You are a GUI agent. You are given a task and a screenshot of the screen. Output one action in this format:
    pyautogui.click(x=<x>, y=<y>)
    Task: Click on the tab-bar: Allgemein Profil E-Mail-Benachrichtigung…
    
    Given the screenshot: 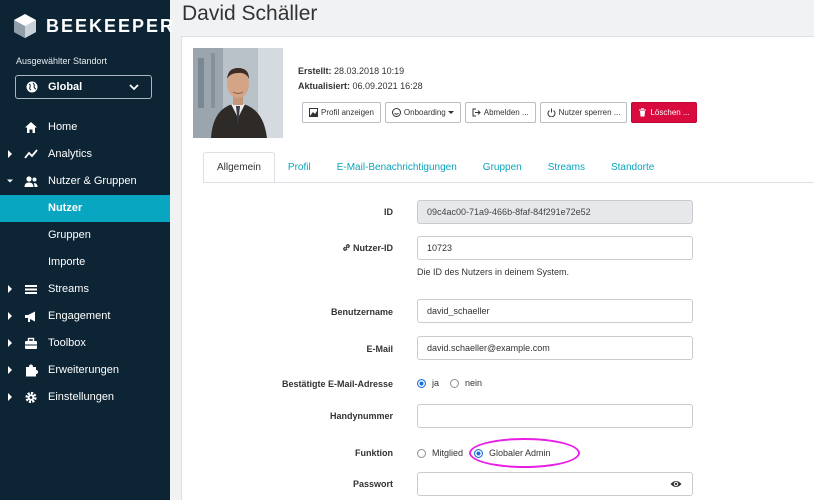 What is the action you would take?
    pyautogui.click(x=435, y=167)
    